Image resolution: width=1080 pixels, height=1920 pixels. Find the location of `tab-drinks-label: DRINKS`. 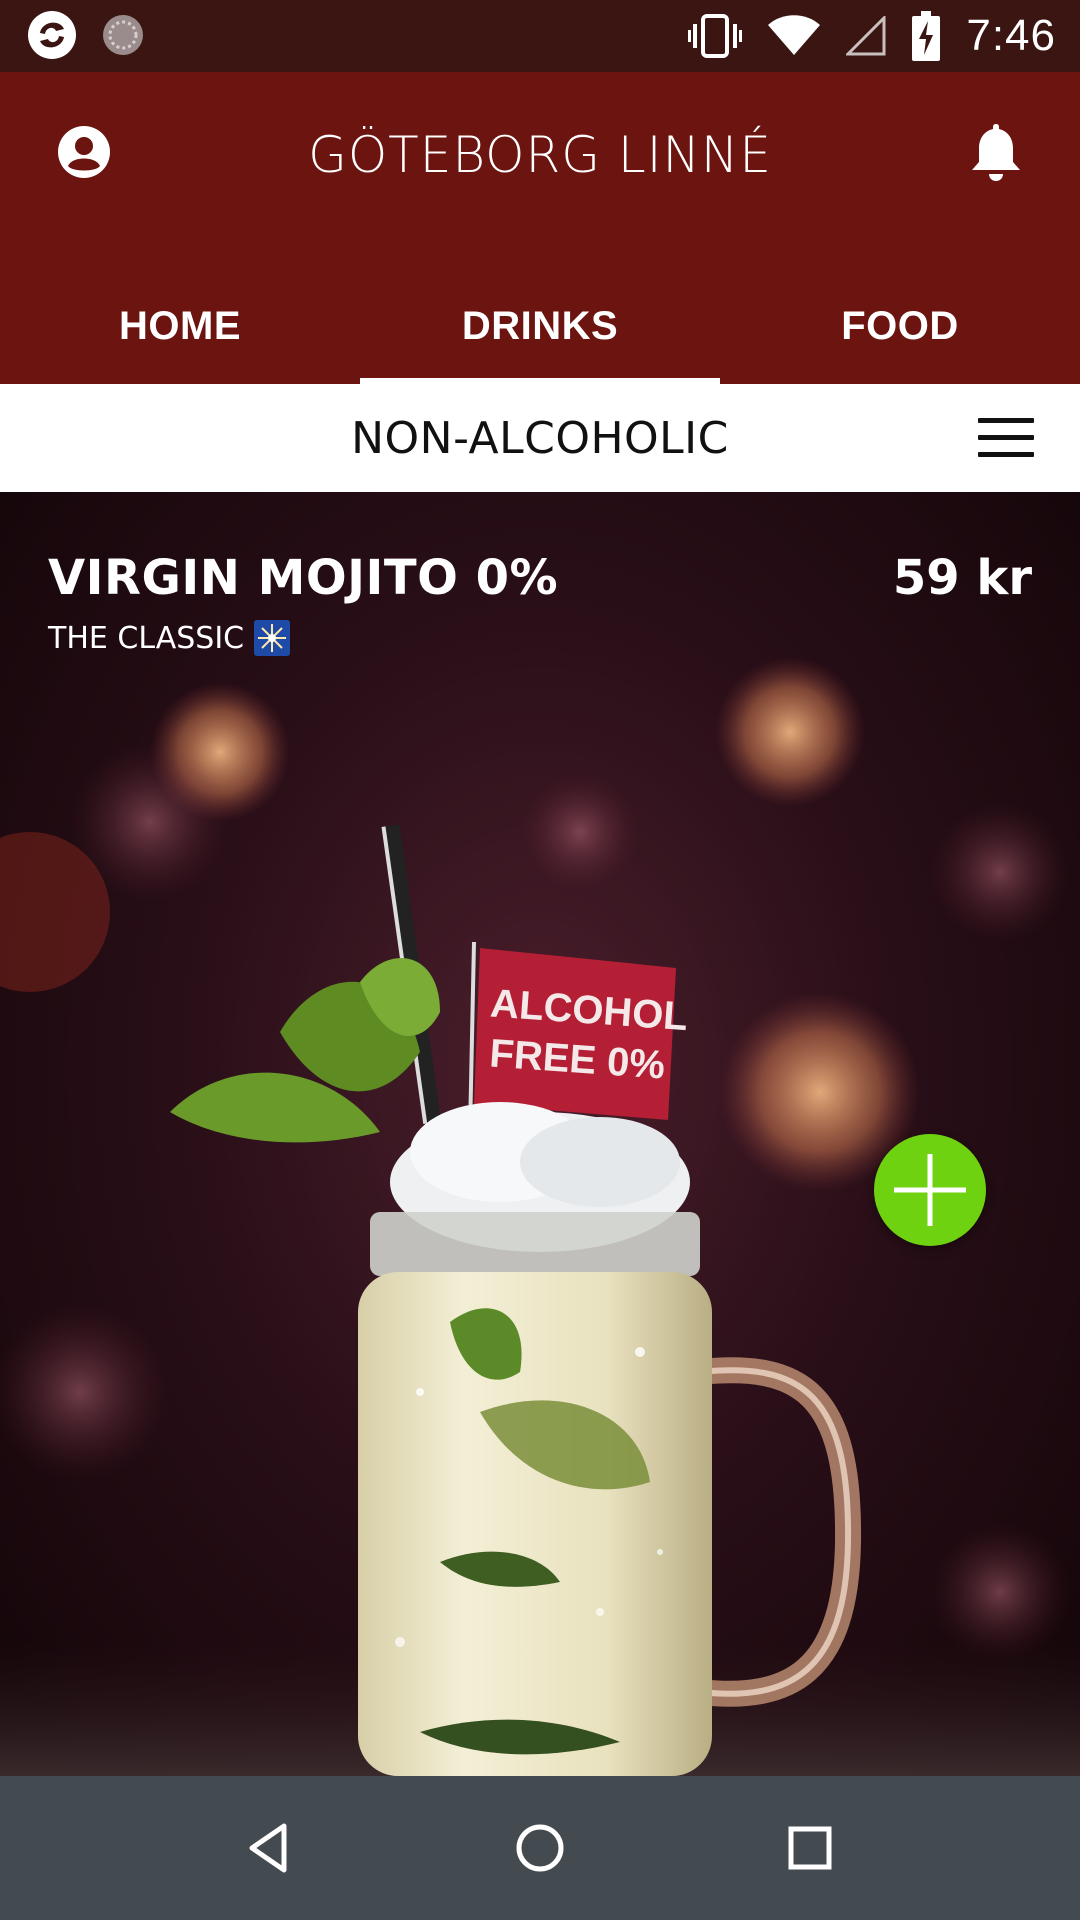

tab-drinks-label: DRINKS is located at coordinates (540, 325).